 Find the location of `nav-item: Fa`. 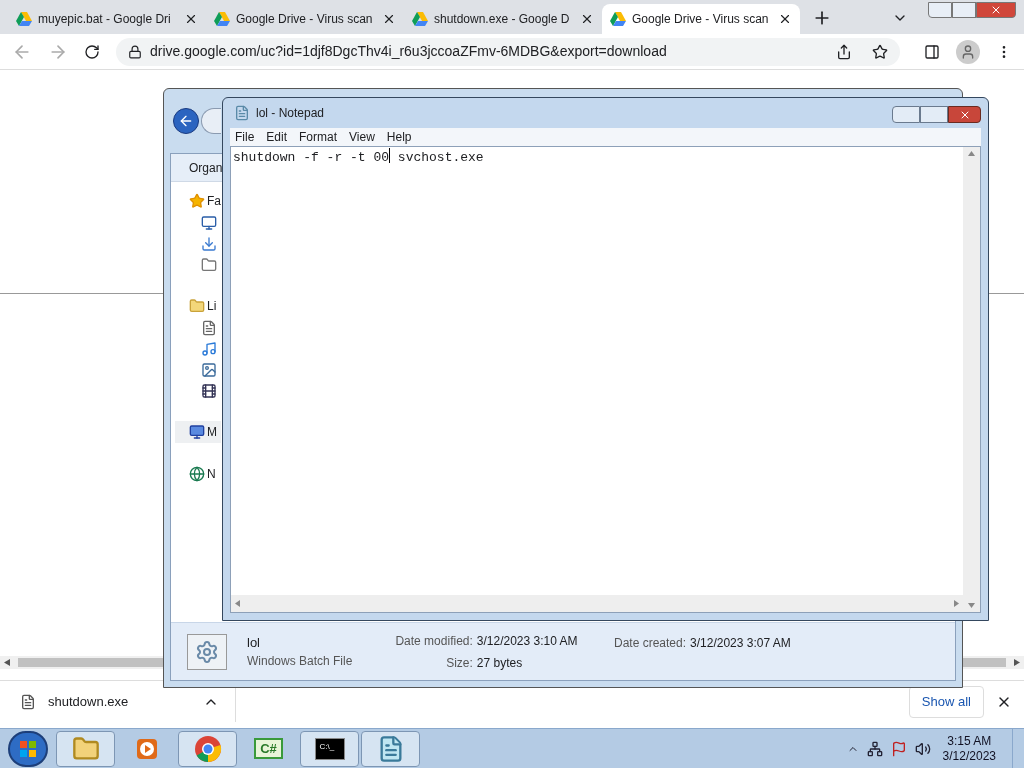

nav-item: Fa is located at coordinates (198, 201).